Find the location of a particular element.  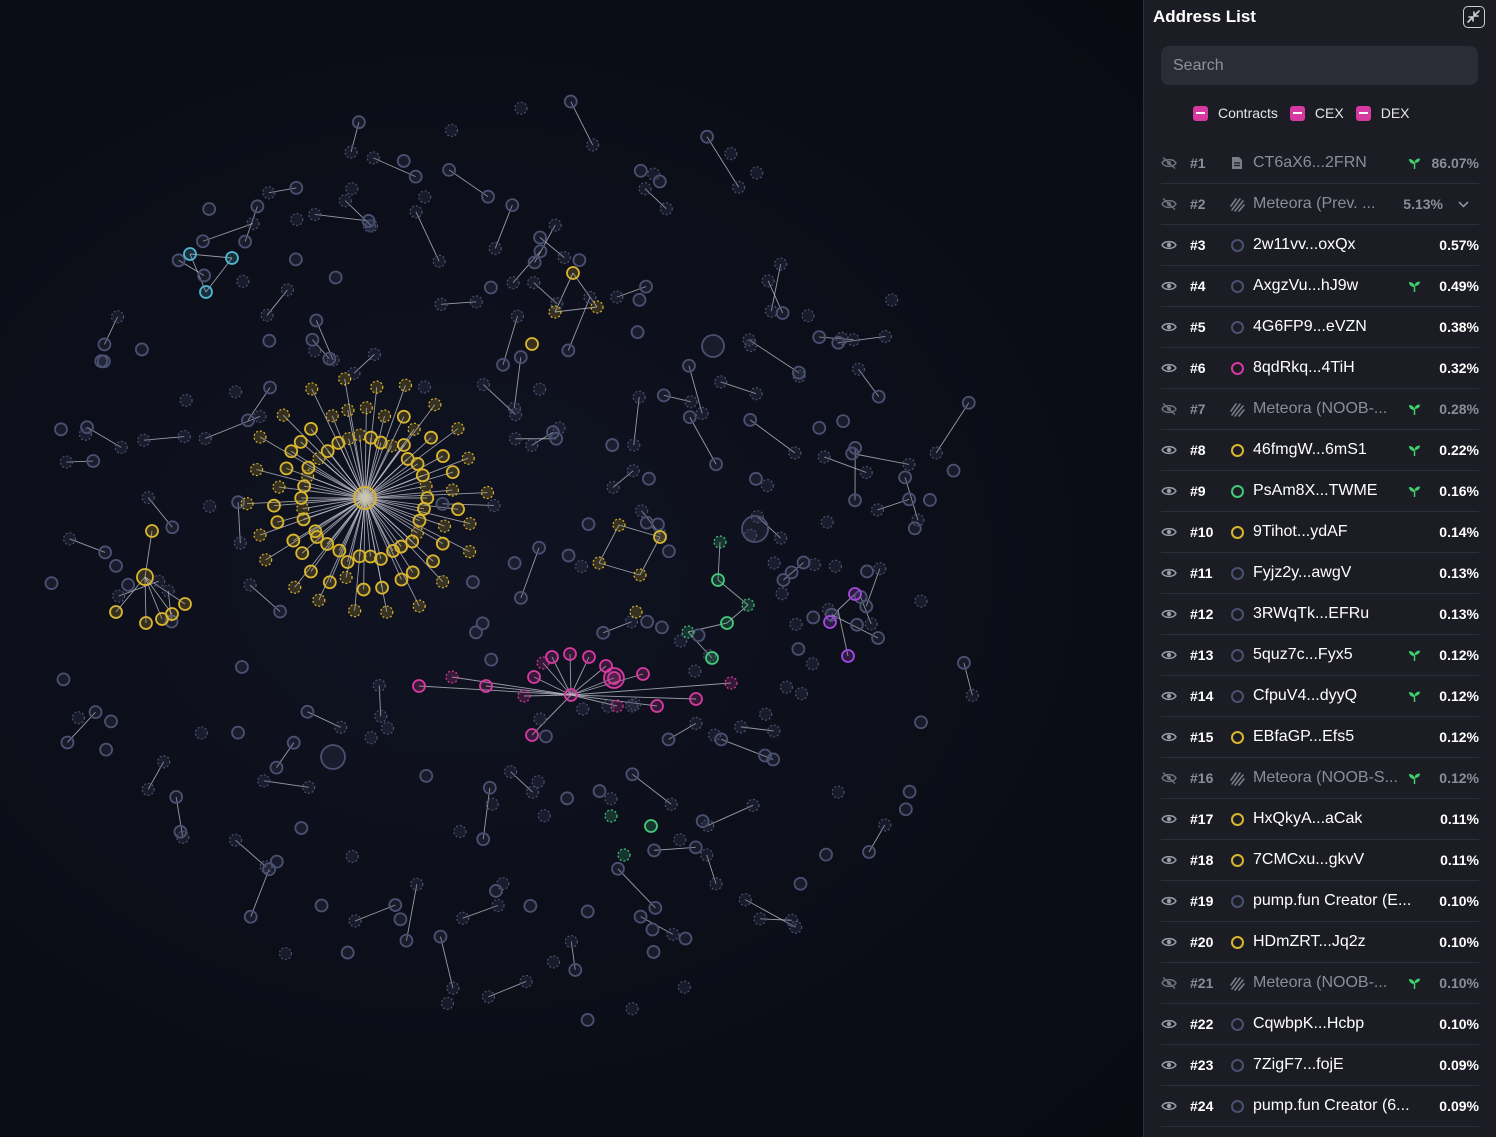

cex-node is located at coordinates (190, 254).